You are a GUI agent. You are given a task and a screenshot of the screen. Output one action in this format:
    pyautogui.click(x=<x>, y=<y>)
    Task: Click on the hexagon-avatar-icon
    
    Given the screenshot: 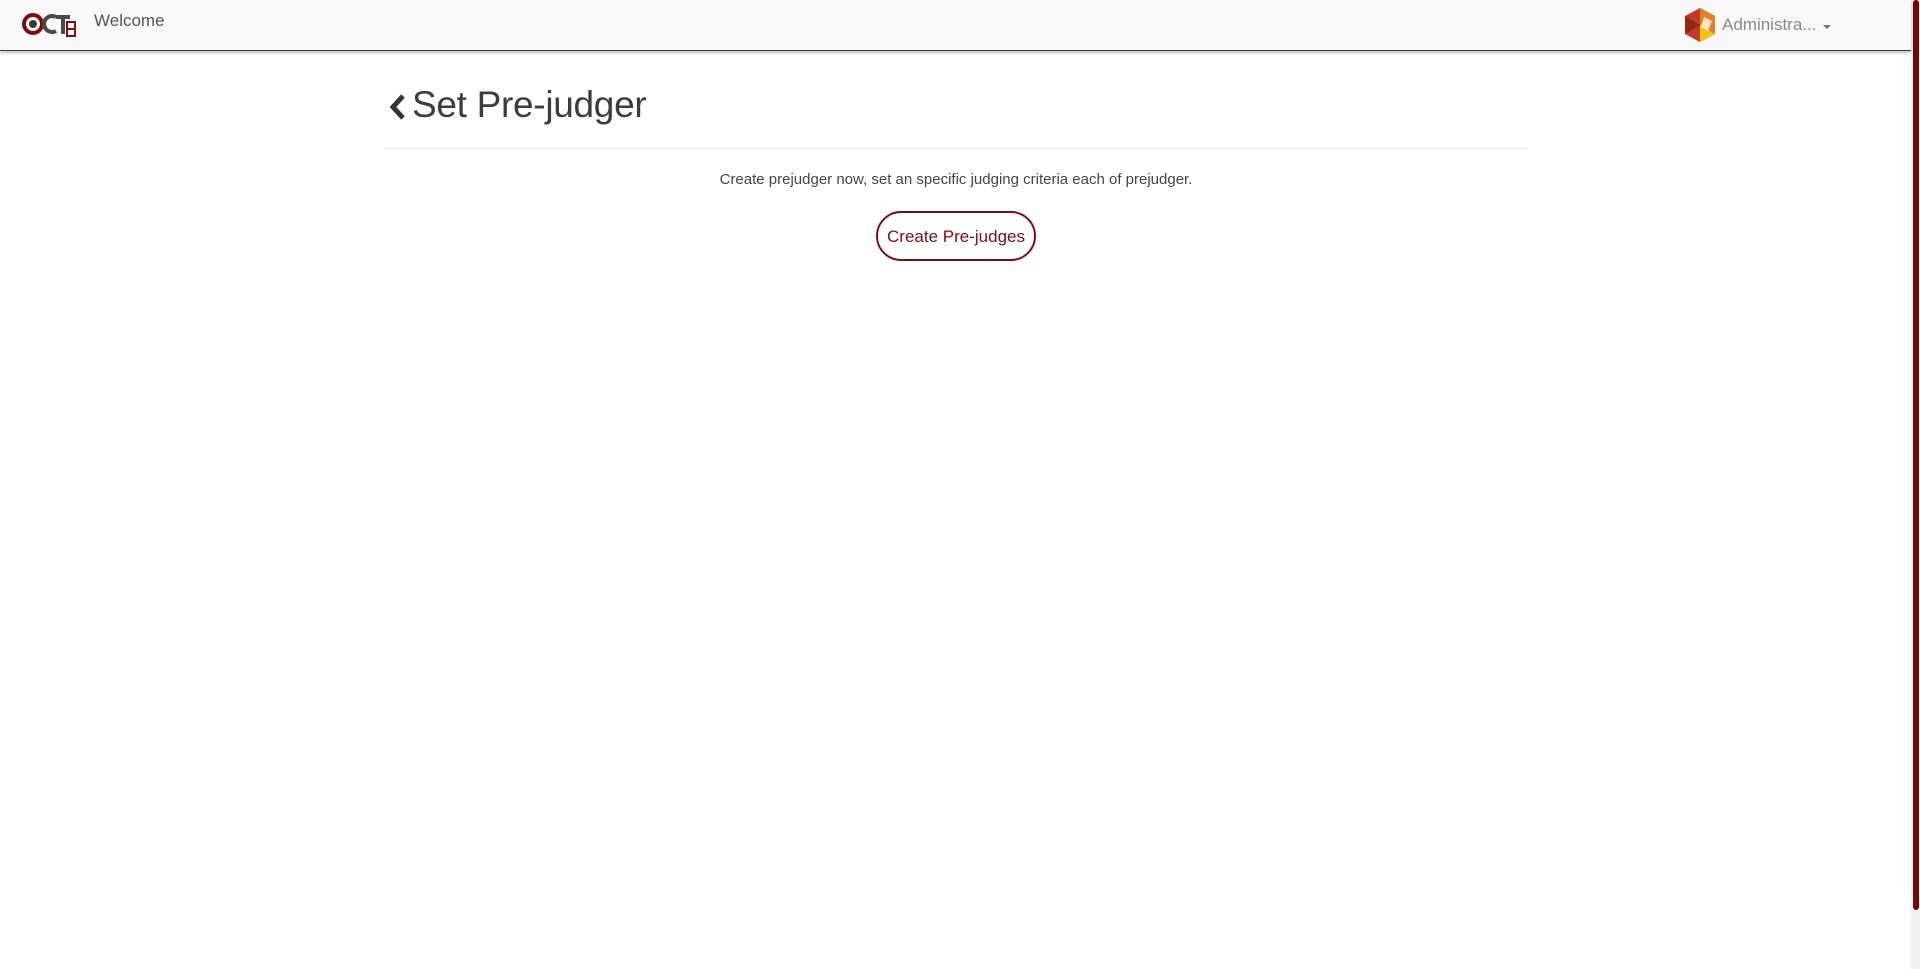 What is the action you would take?
    pyautogui.click(x=1700, y=25)
    